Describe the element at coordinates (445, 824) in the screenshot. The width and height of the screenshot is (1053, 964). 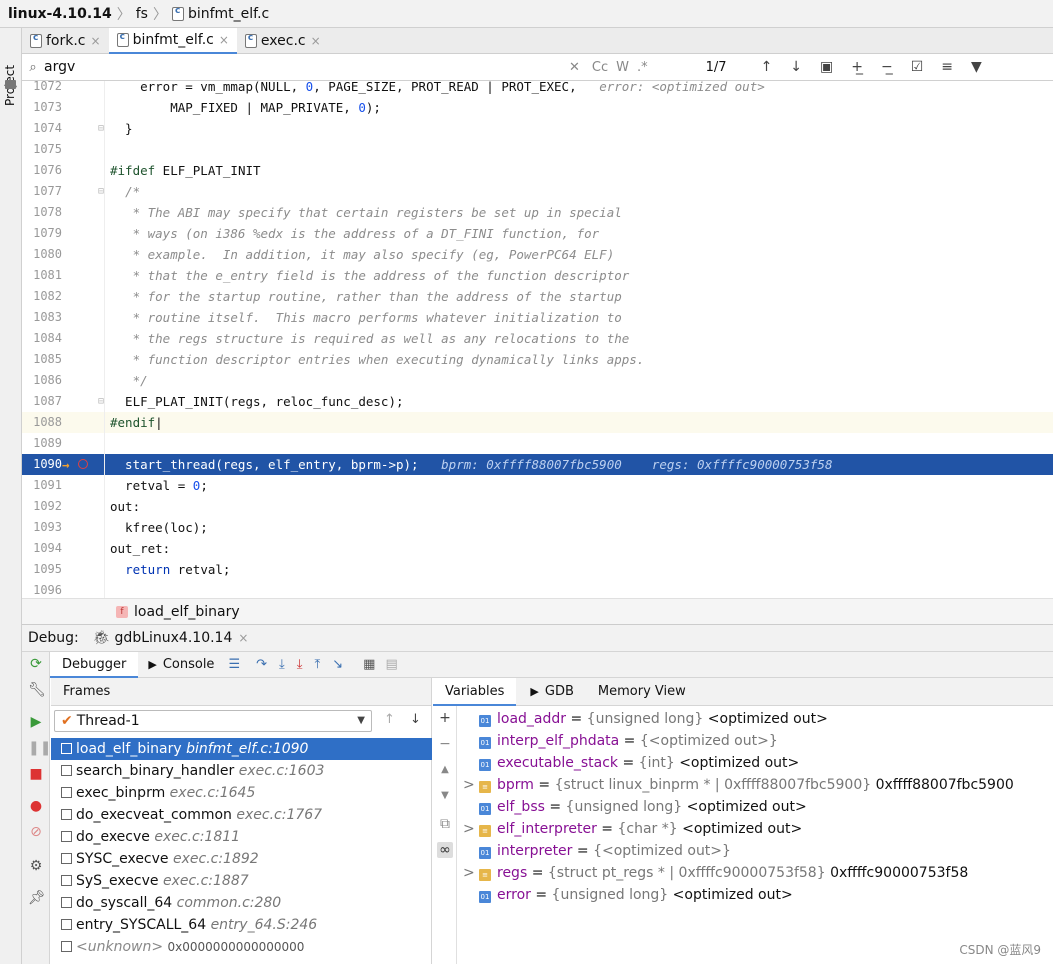
I see `copy-icon: ⧉` at that location.